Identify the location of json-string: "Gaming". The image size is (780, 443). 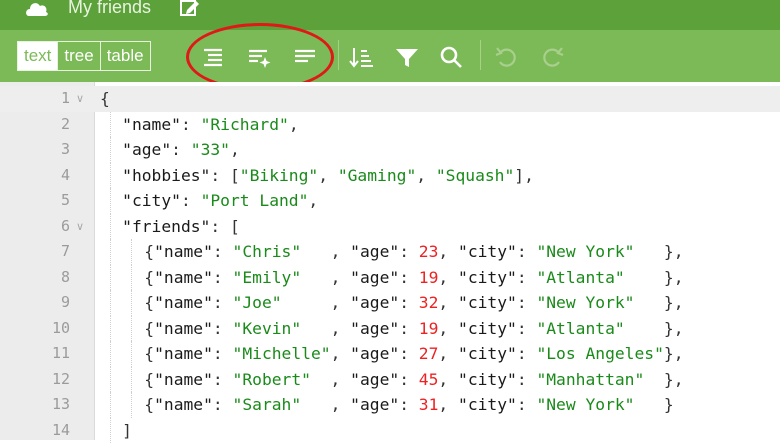
(377, 175).